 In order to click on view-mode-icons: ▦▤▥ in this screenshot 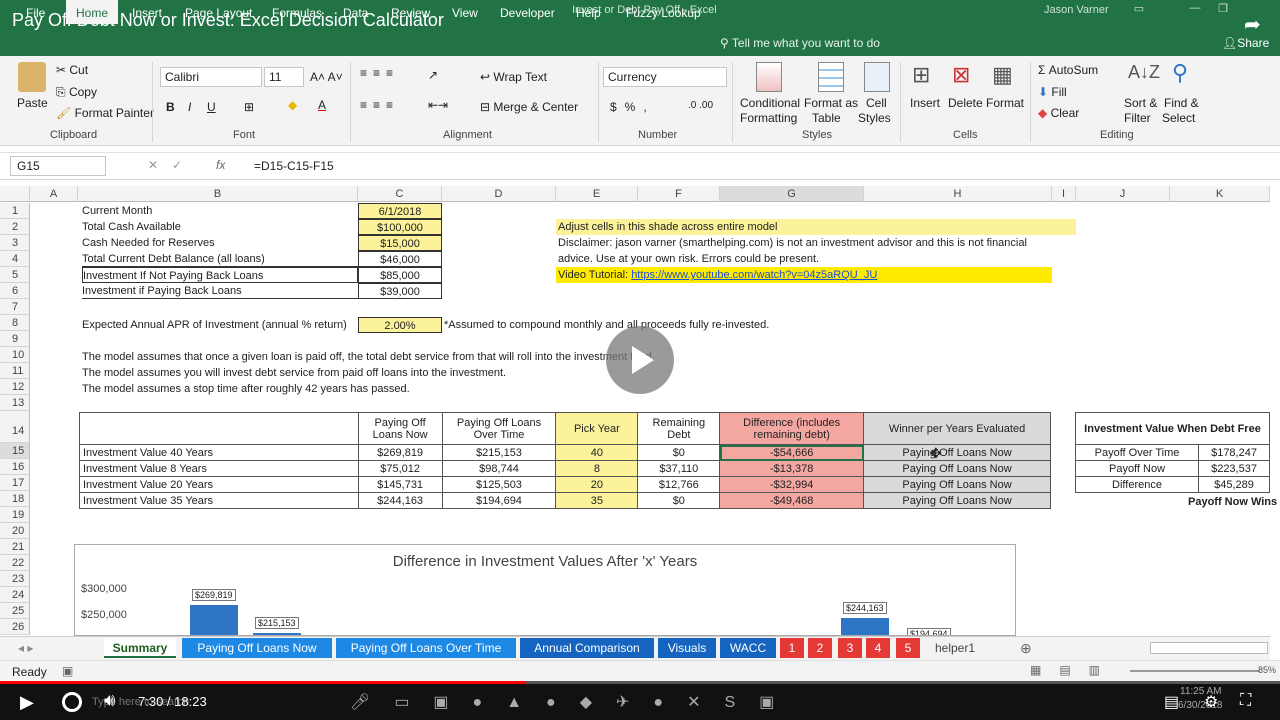, I will do `click(1074, 670)`.